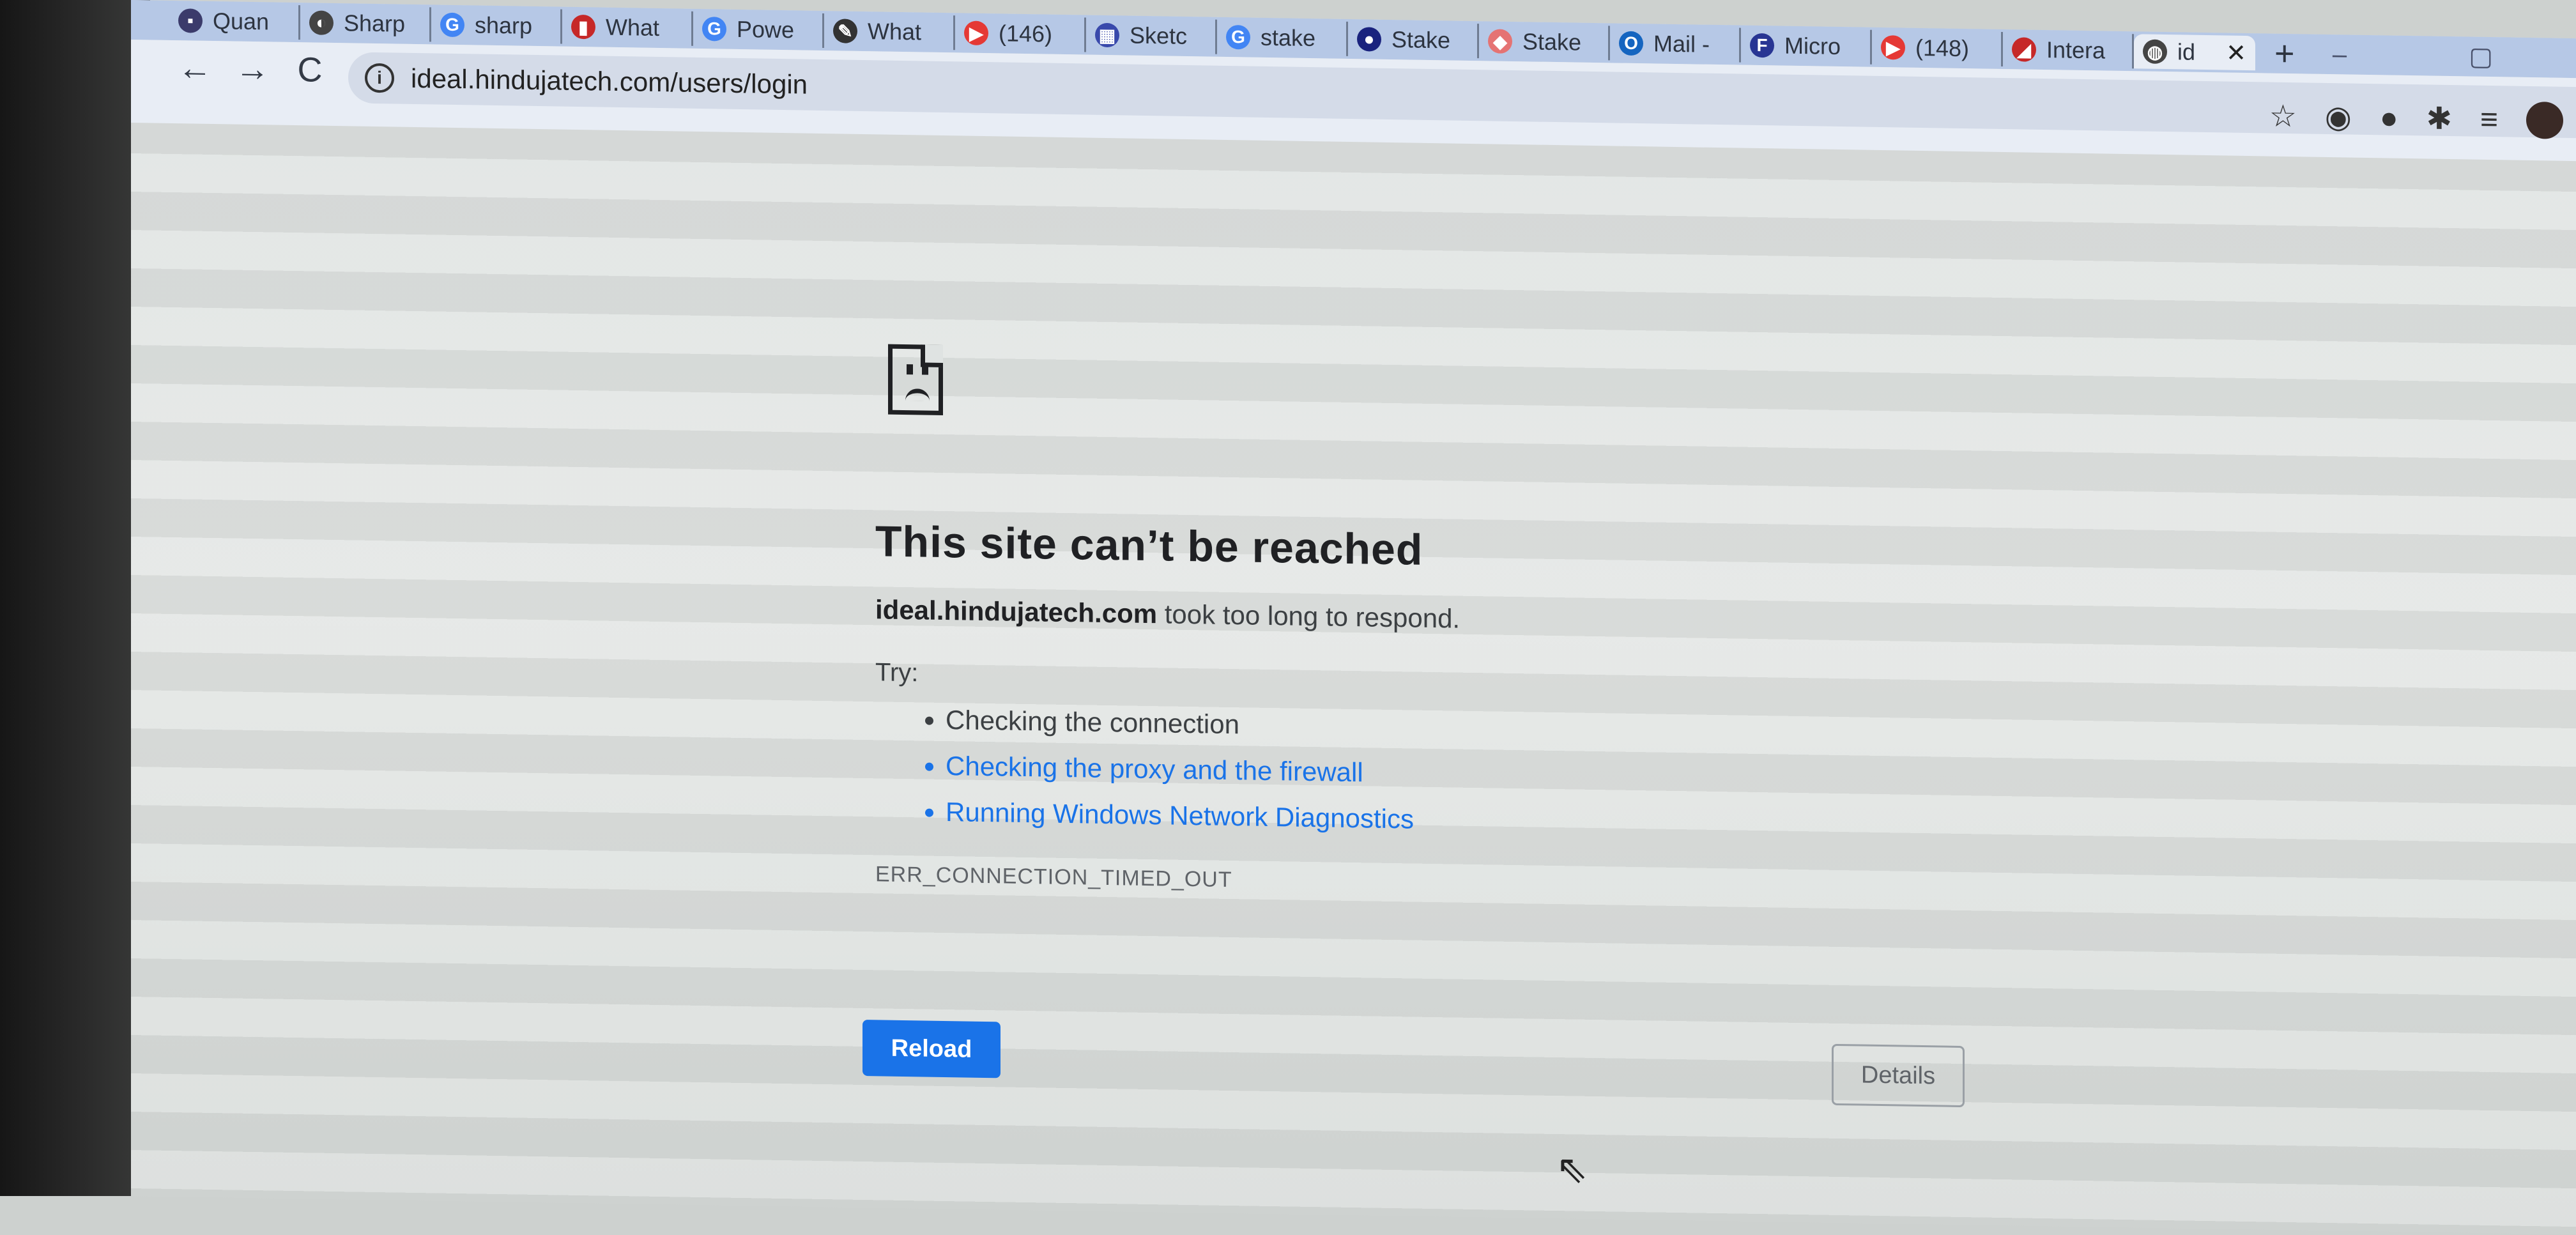  Describe the element at coordinates (1053, 878) in the screenshot. I see `error-code: ERR_CONNECTION_TIMED_OUT` at that location.